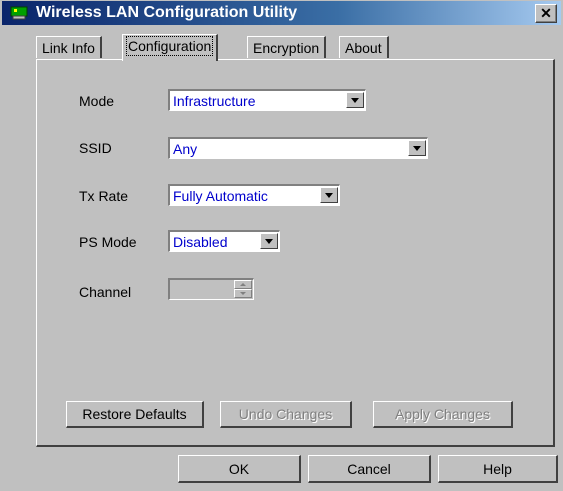 The image size is (563, 491). I want to click on tab-label: Encryption, so click(286, 48).